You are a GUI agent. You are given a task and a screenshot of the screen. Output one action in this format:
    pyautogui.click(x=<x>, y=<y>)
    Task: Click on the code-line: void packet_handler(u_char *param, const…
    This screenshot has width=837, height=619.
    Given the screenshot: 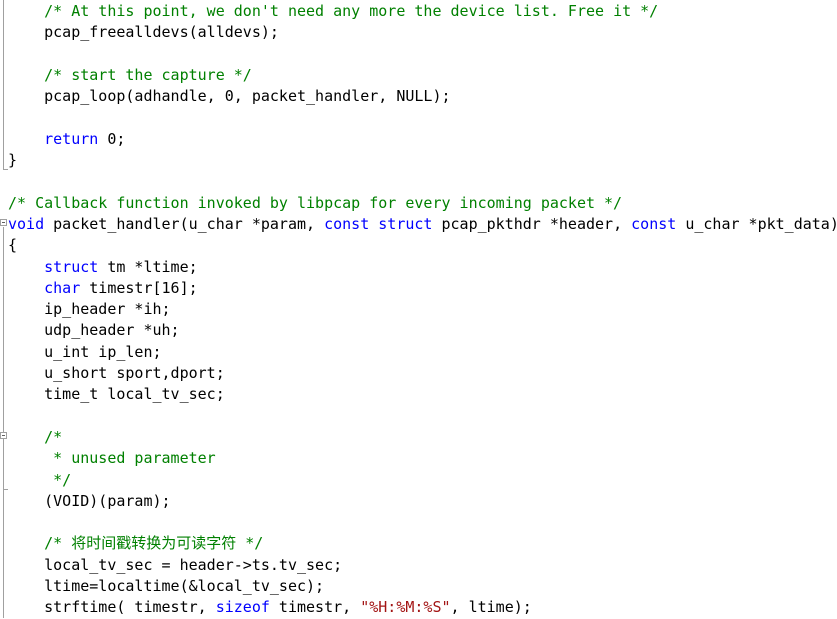 What is the action you would take?
    pyautogui.click(x=422, y=224)
    